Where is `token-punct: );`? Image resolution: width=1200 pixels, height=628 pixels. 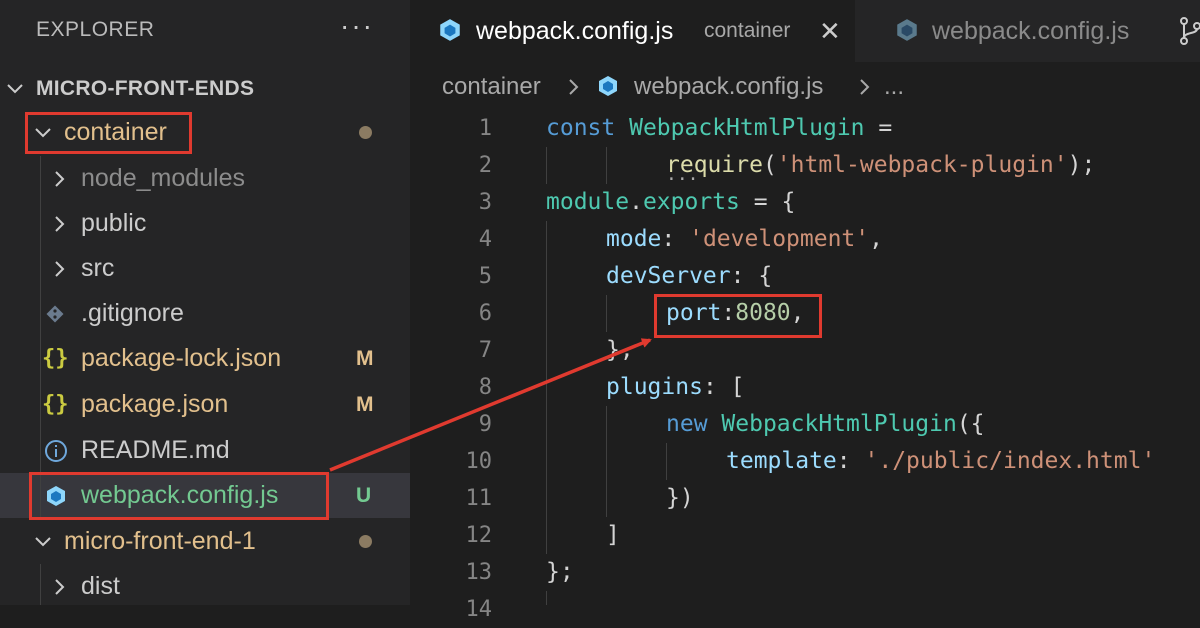 token-punct: ); is located at coordinates (1081, 165).